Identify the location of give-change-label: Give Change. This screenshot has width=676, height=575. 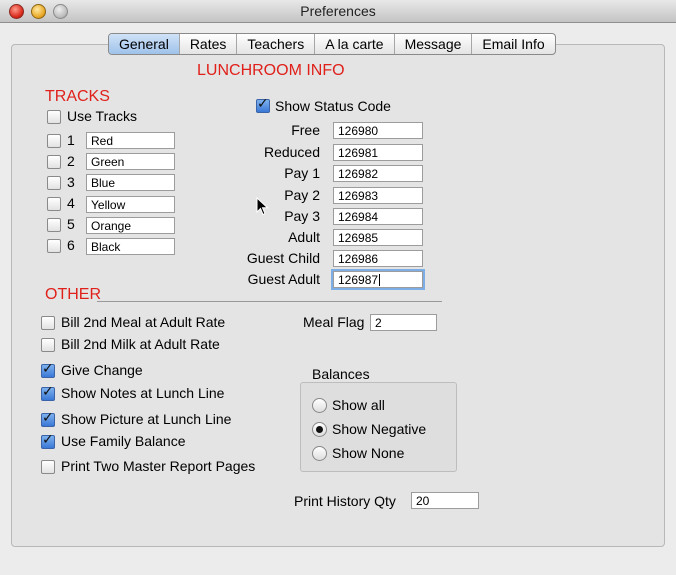
(102, 370).